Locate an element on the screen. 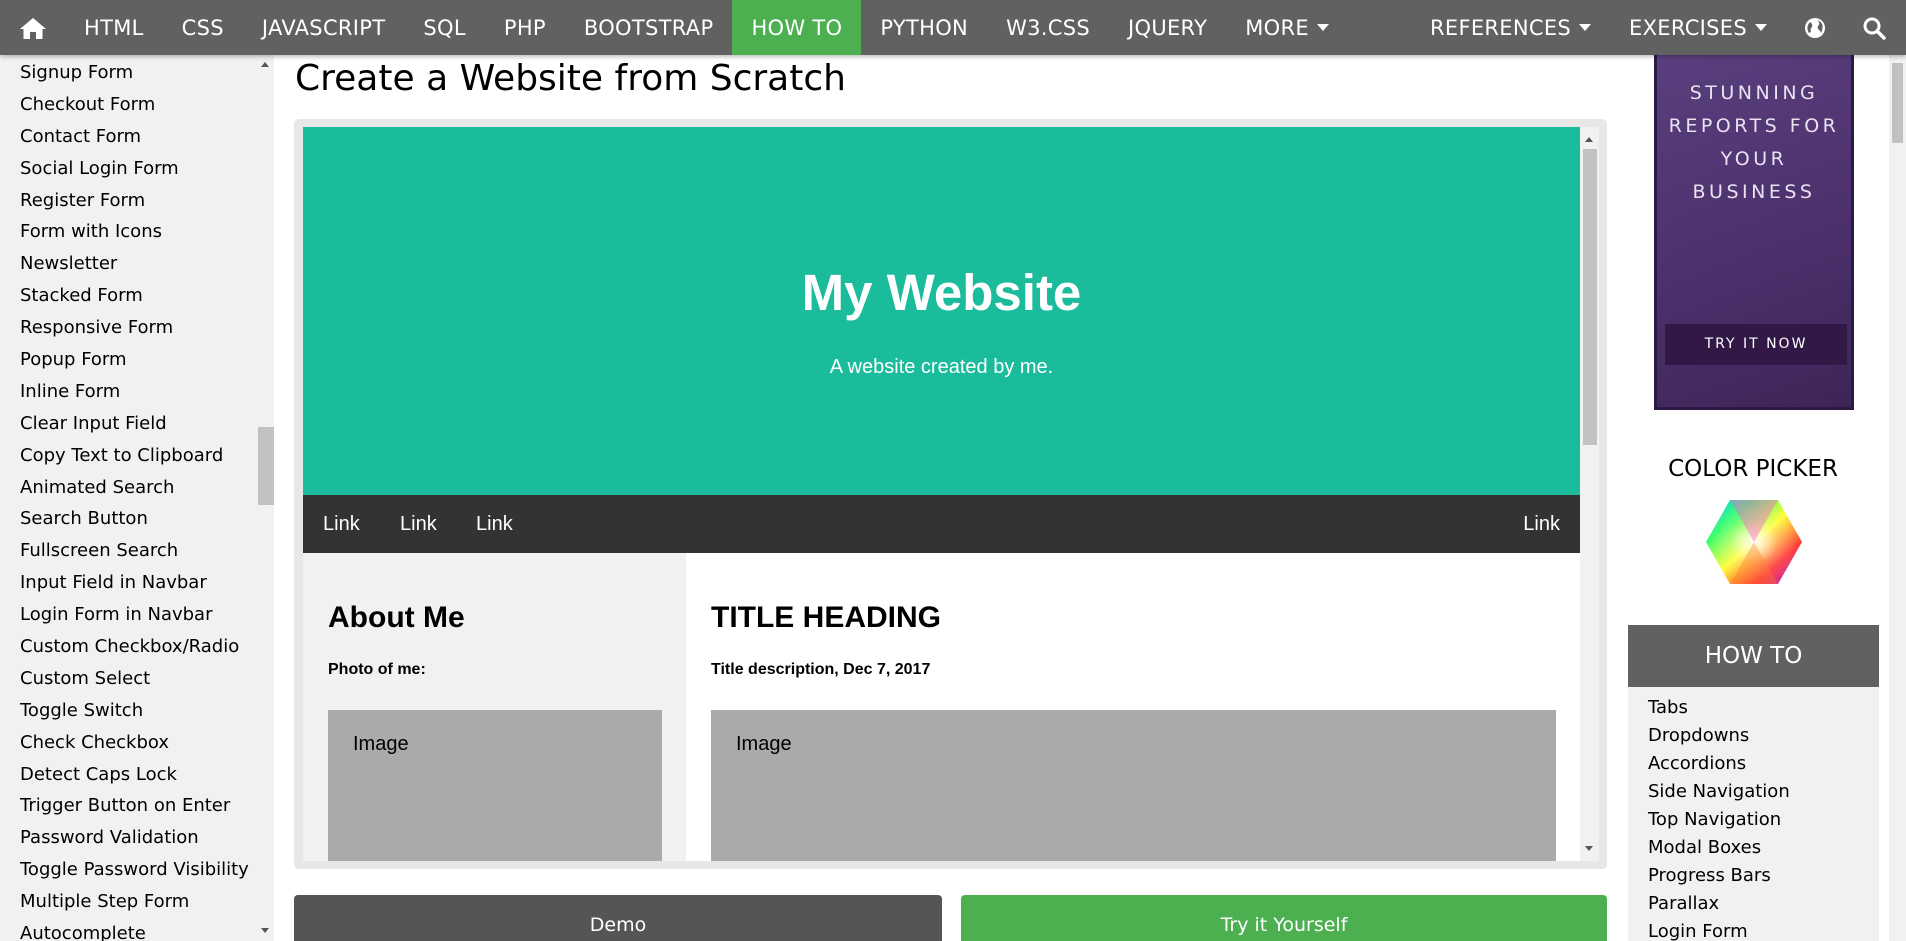 The height and width of the screenshot is (941, 1906). sidebar-scrollbar is located at coordinates (265, 498).